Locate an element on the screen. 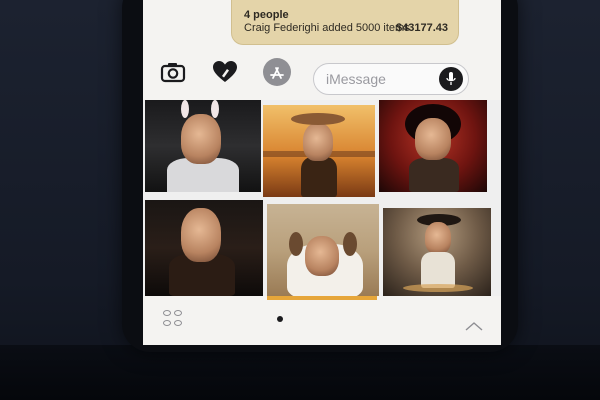 The height and width of the screenshot is (400, 600). bubble-people-count: 4 people is located at coordinates (266, 15).